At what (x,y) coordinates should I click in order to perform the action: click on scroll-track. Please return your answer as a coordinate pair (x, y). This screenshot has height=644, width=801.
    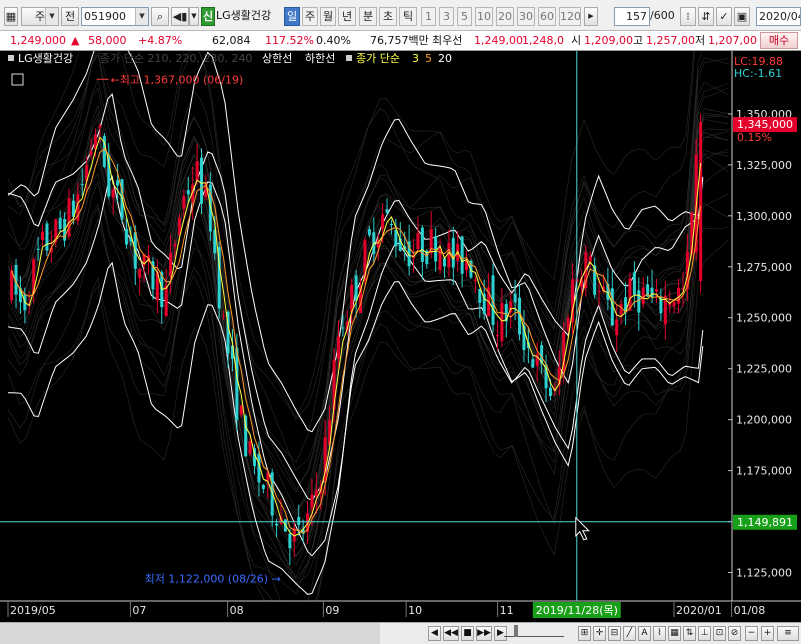
    Looking at the image, I should click on (190, 633).